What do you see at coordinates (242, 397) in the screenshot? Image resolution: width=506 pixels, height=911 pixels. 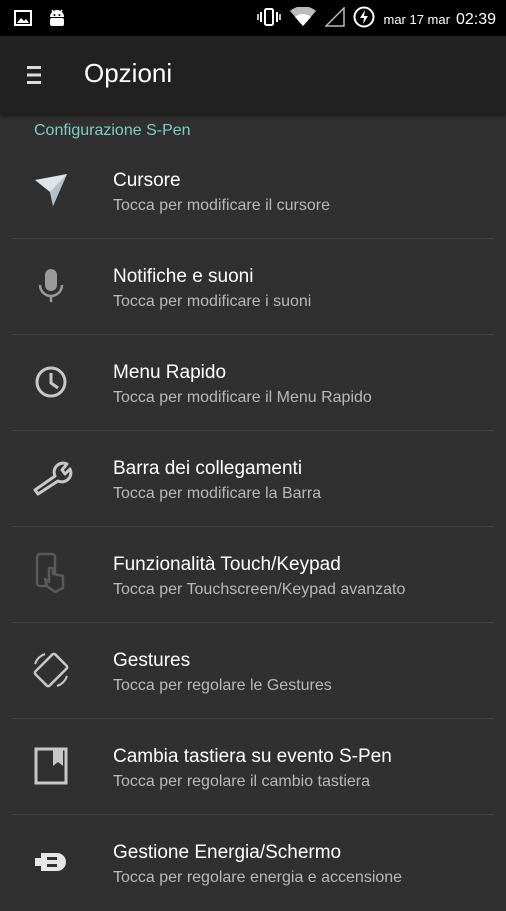 I see `item-subtitle: Tocca per modificare il Menu Rapido` at bounding box center [242, 397].